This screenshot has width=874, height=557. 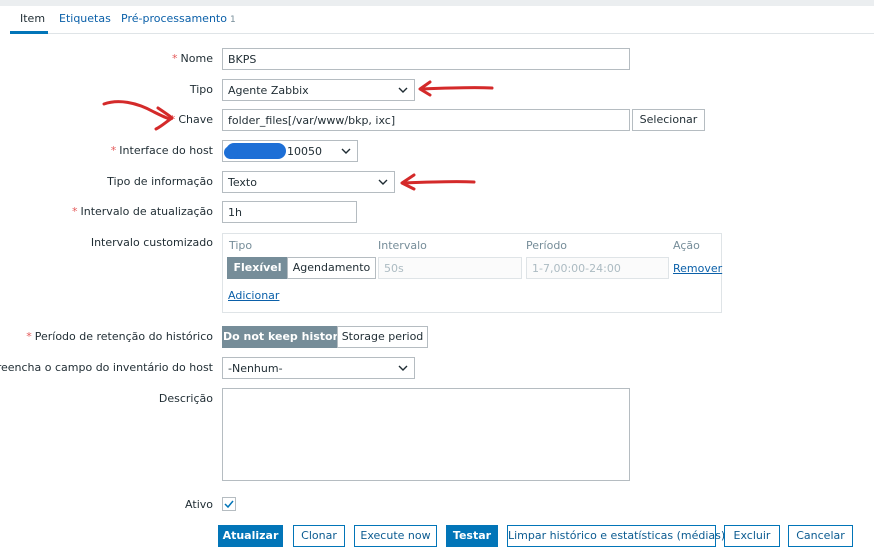 What do you see at coordinates (283, 337) in the screenshot?
I see `no-history-toggle: Do not keep history` at bounding box center [283, 337].